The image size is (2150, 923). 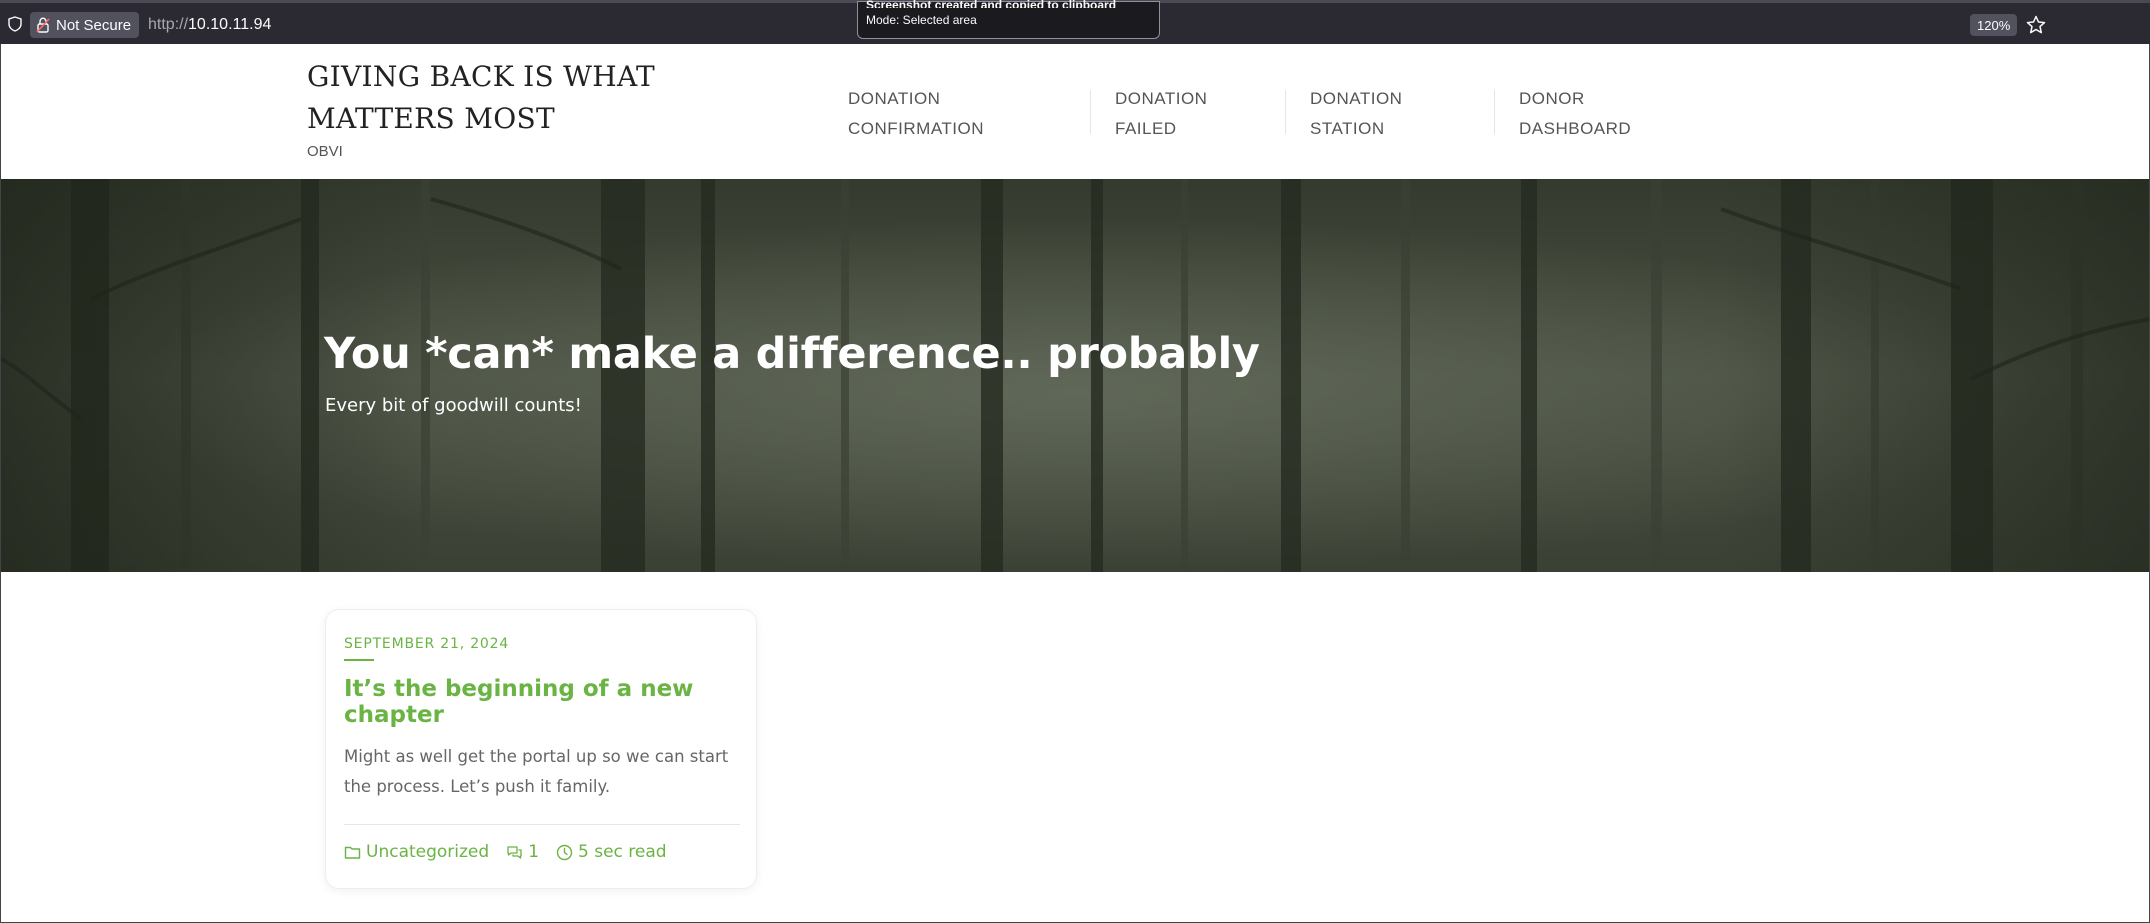 I want to click on post-read-time-label: 5 sec read, so click(x=622, y=852).